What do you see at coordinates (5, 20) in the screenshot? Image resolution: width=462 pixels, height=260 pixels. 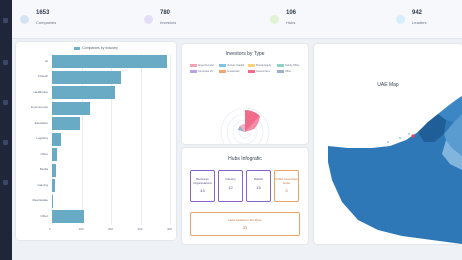 I see `nav-home-icon` at bounding box center [5, 20].